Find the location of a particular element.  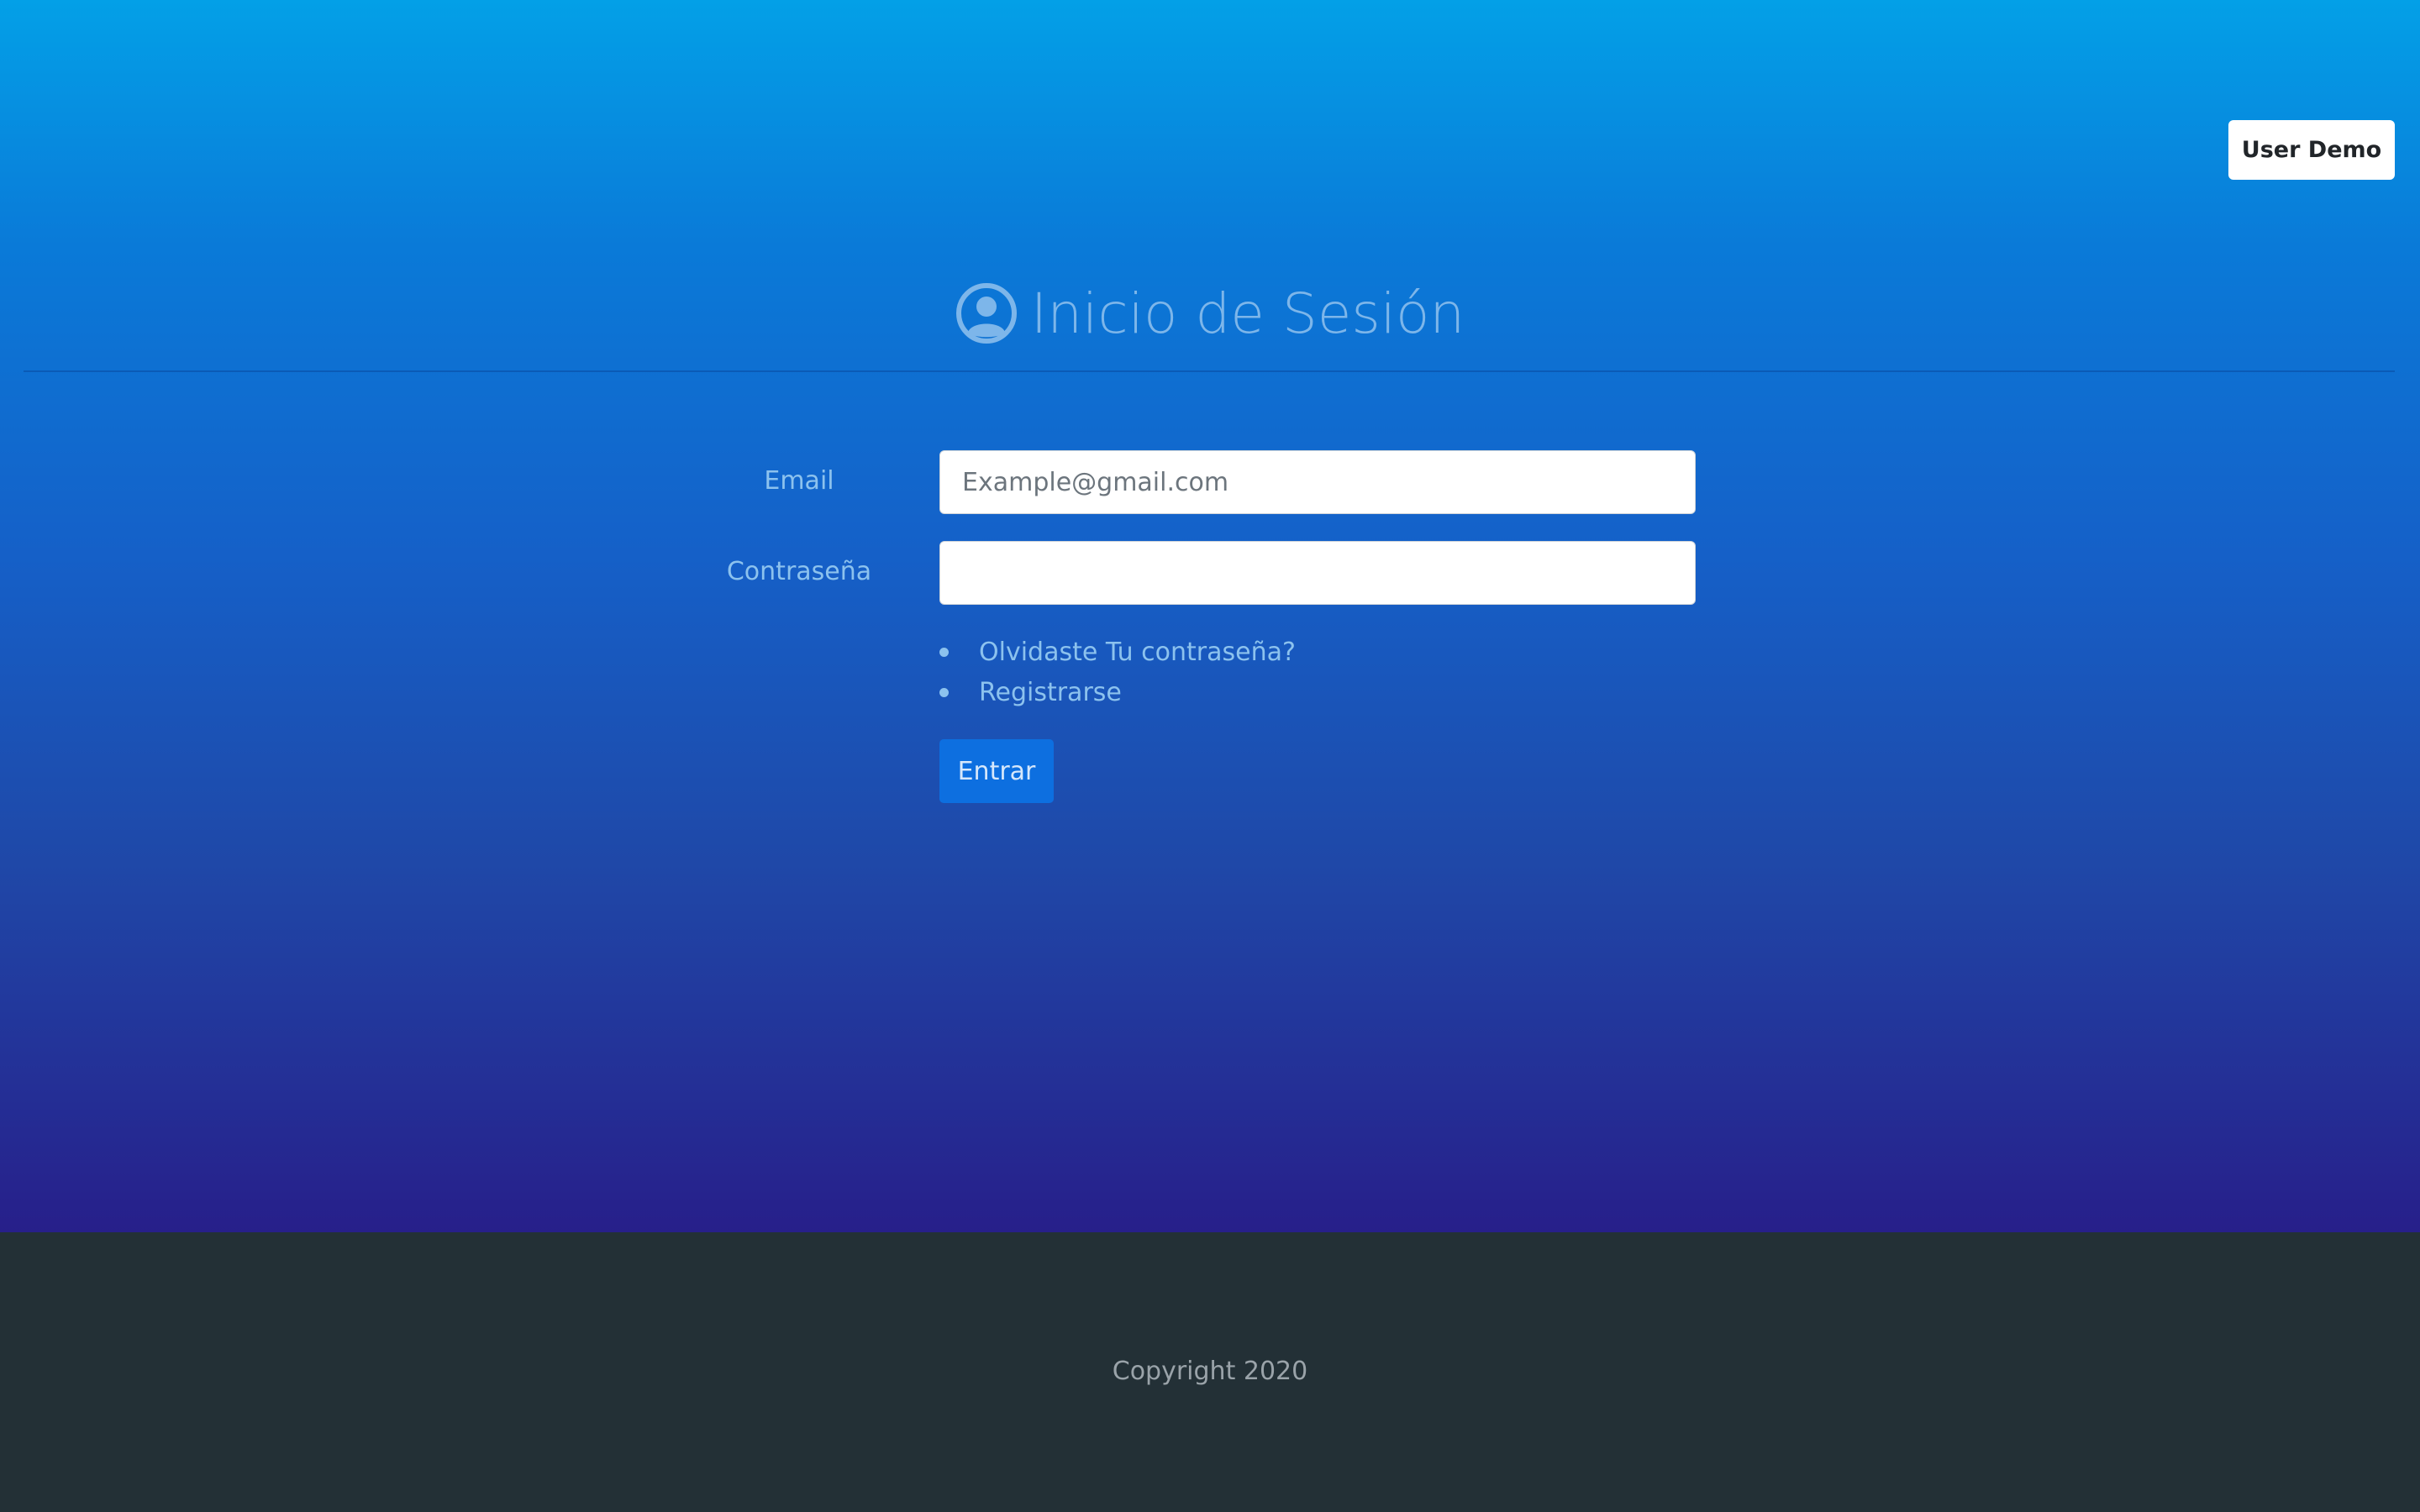

password-field is located at coordinates (1317, 573).